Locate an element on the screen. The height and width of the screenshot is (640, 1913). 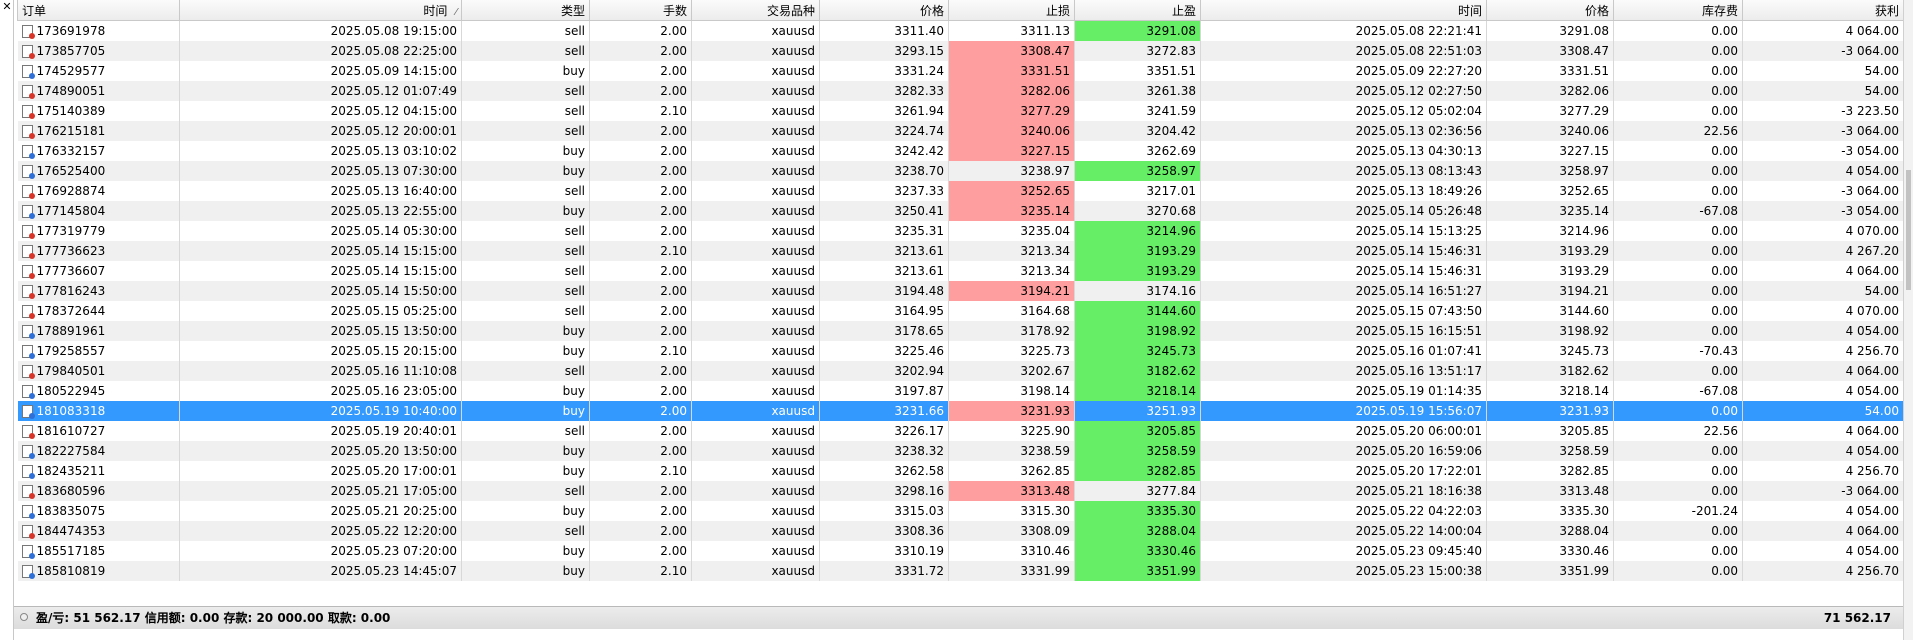
col-header-type: 类型 is located at coordinates (525, 10).